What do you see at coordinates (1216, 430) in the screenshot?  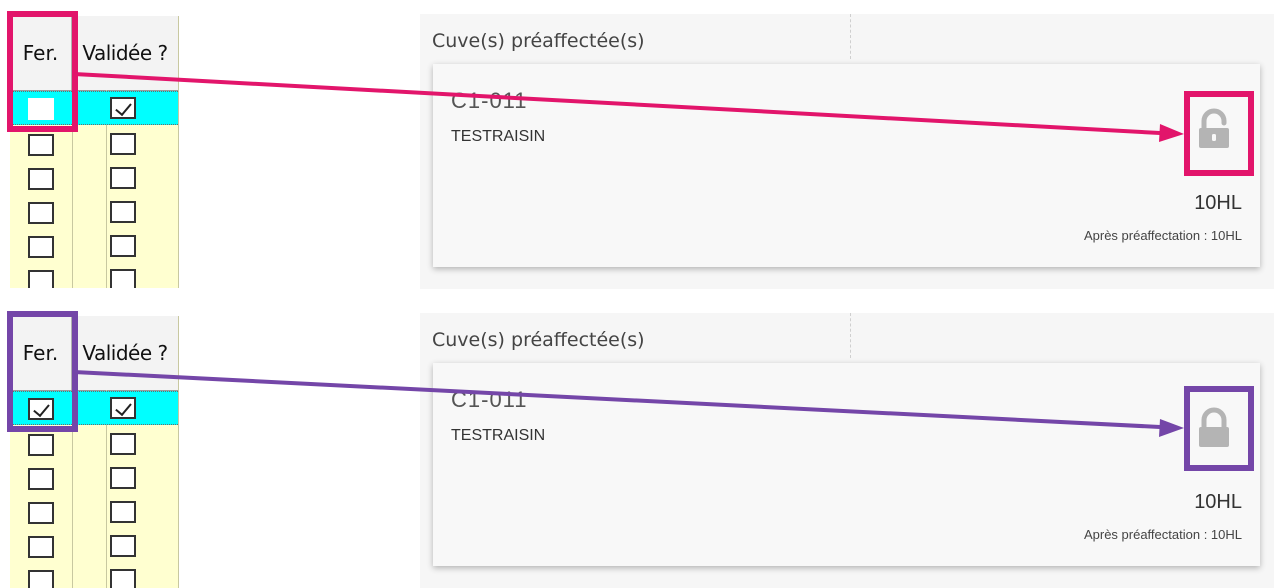 I see `lock-closed-icon` at bounding box center [1216, 430].